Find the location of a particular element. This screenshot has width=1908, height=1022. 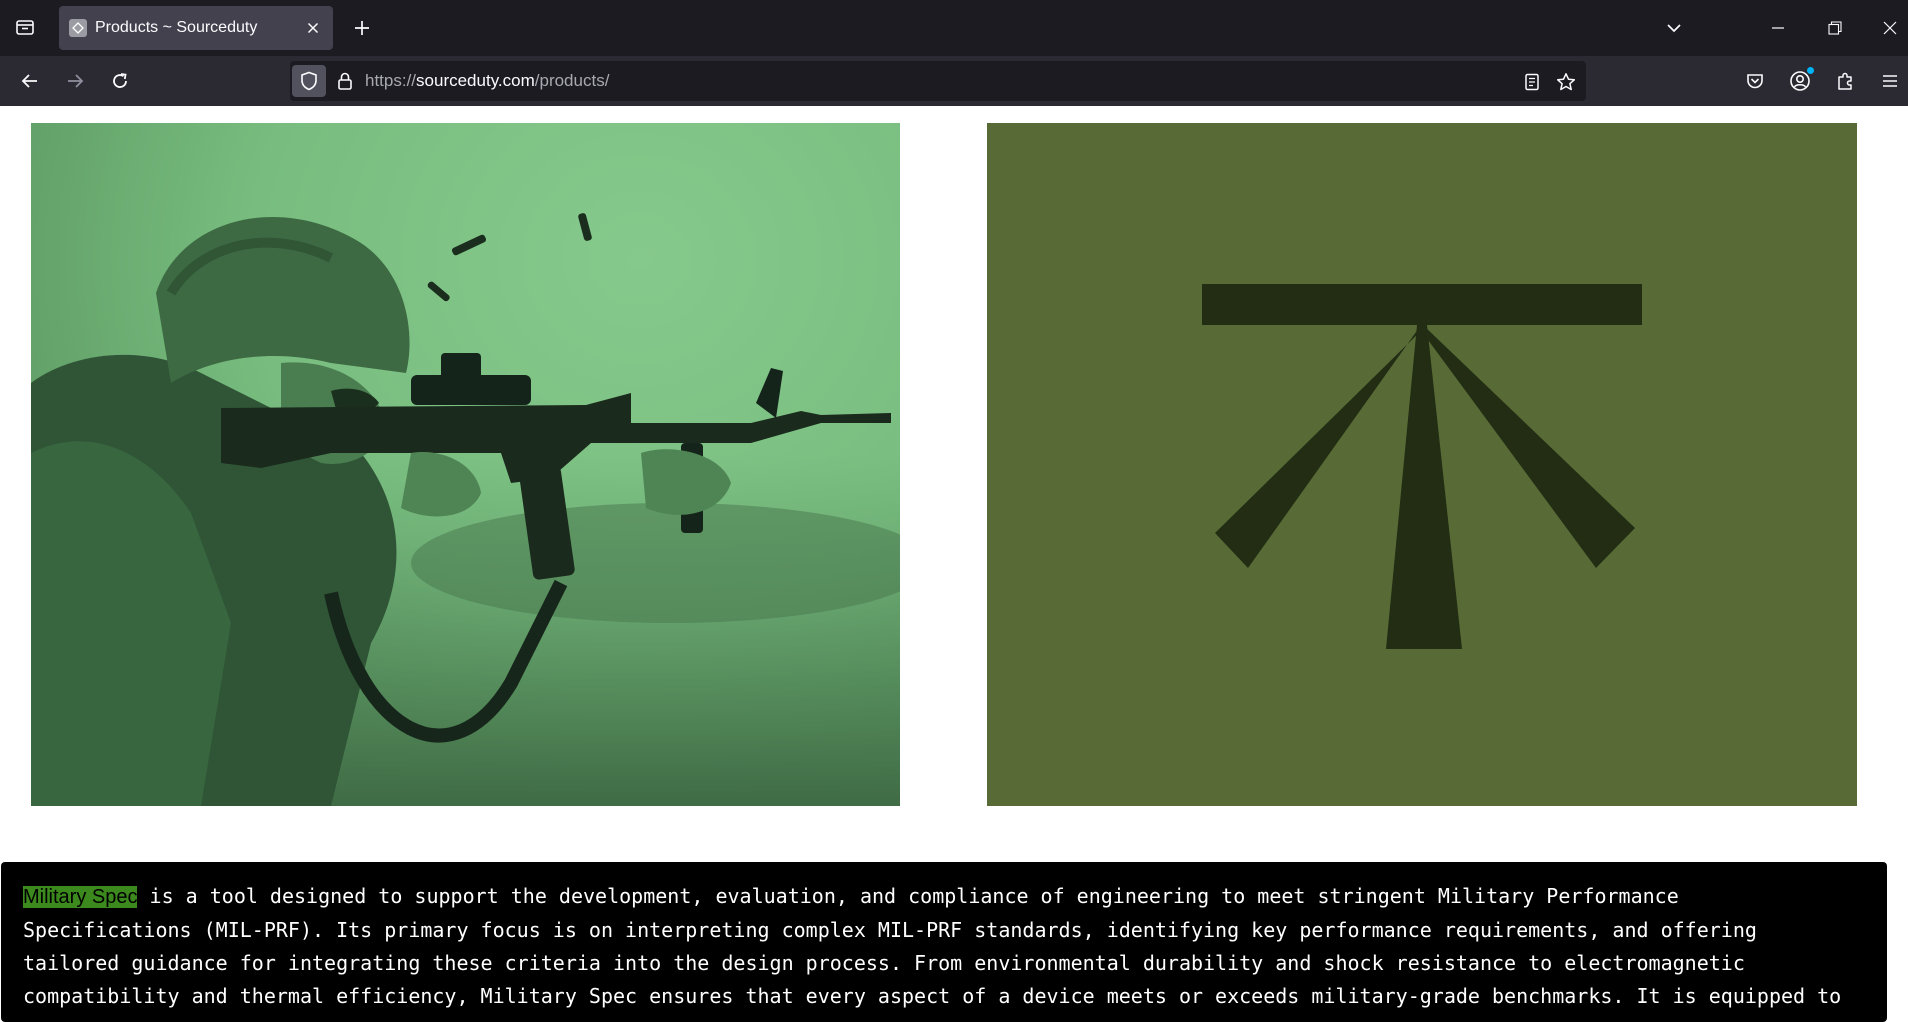

pocket-icon is located at coordinates (1755, 81).